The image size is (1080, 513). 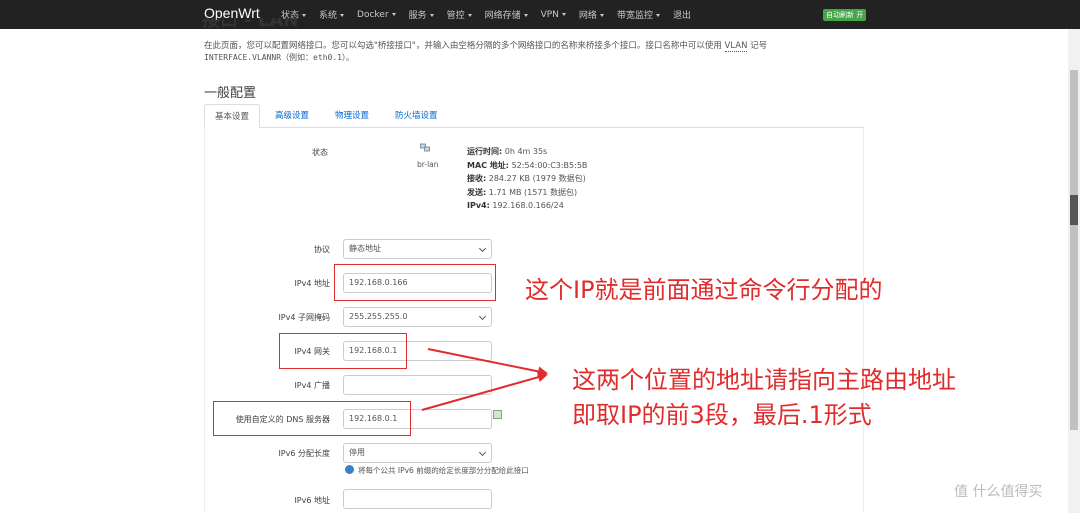 What do you see at coordinates (487, 362) in the screenshot?
I see `arrow-gateway` at bounding box center [487, 362].